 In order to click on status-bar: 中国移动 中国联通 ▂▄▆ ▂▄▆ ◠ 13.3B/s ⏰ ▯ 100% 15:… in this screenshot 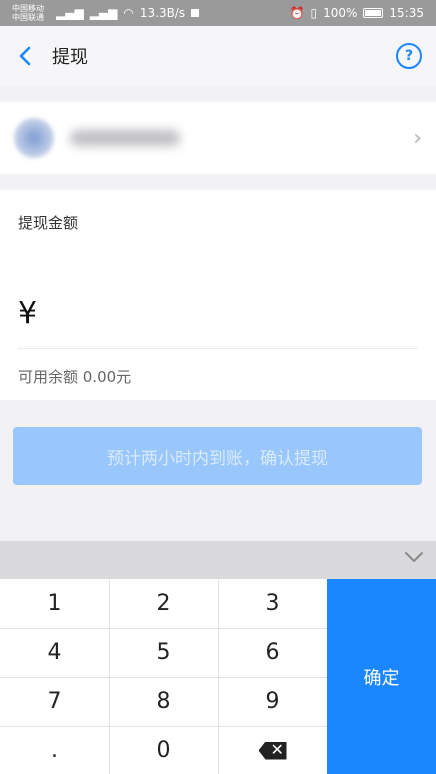, I will do `click(218, 13)`.